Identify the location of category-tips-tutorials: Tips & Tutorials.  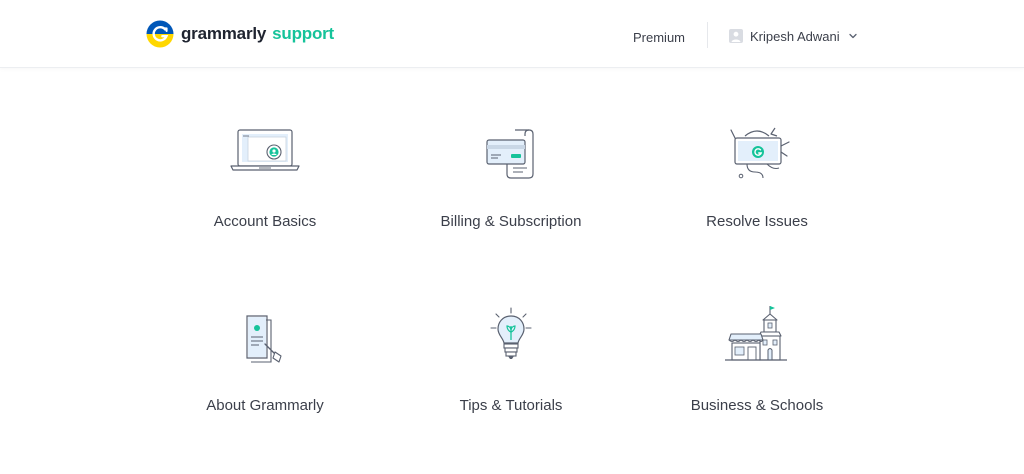
(511, 369).